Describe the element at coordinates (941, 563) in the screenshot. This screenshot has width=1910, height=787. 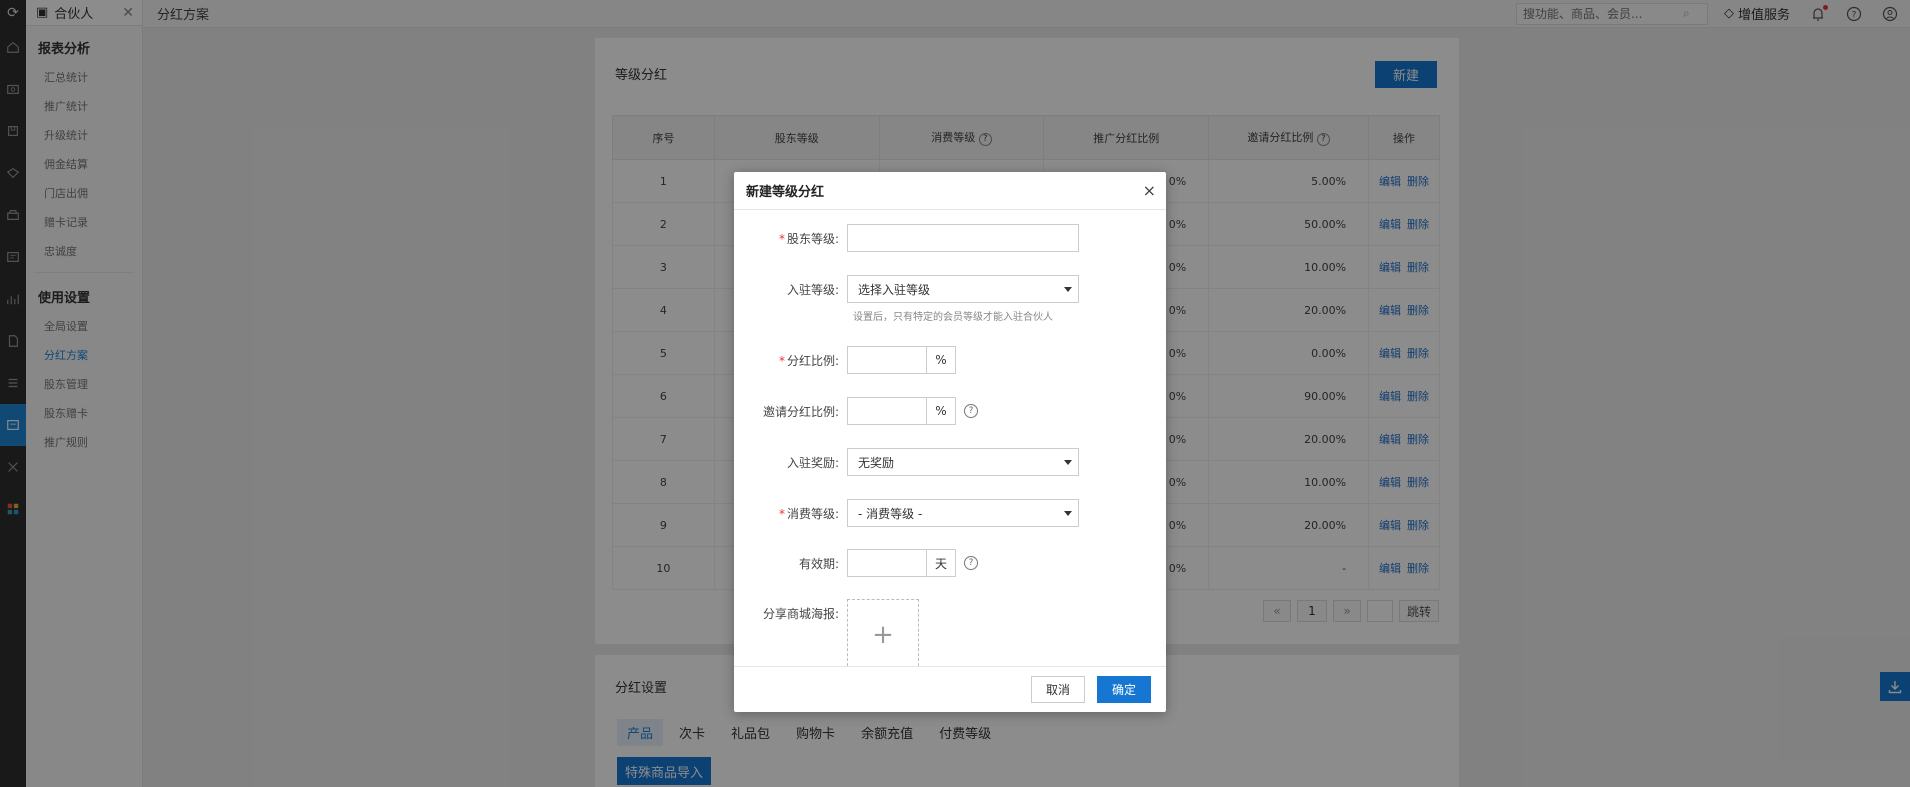
I see `day-addon: 天` at that location.